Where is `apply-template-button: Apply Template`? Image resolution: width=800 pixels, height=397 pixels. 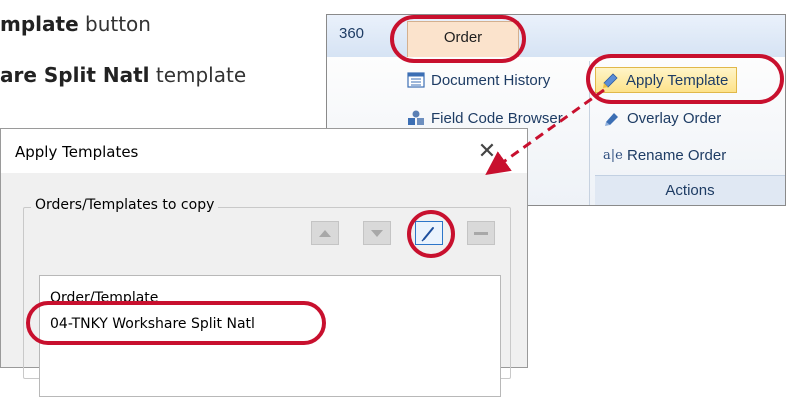 apply-template-button: Apply Template is located at coordinates (666, 80).